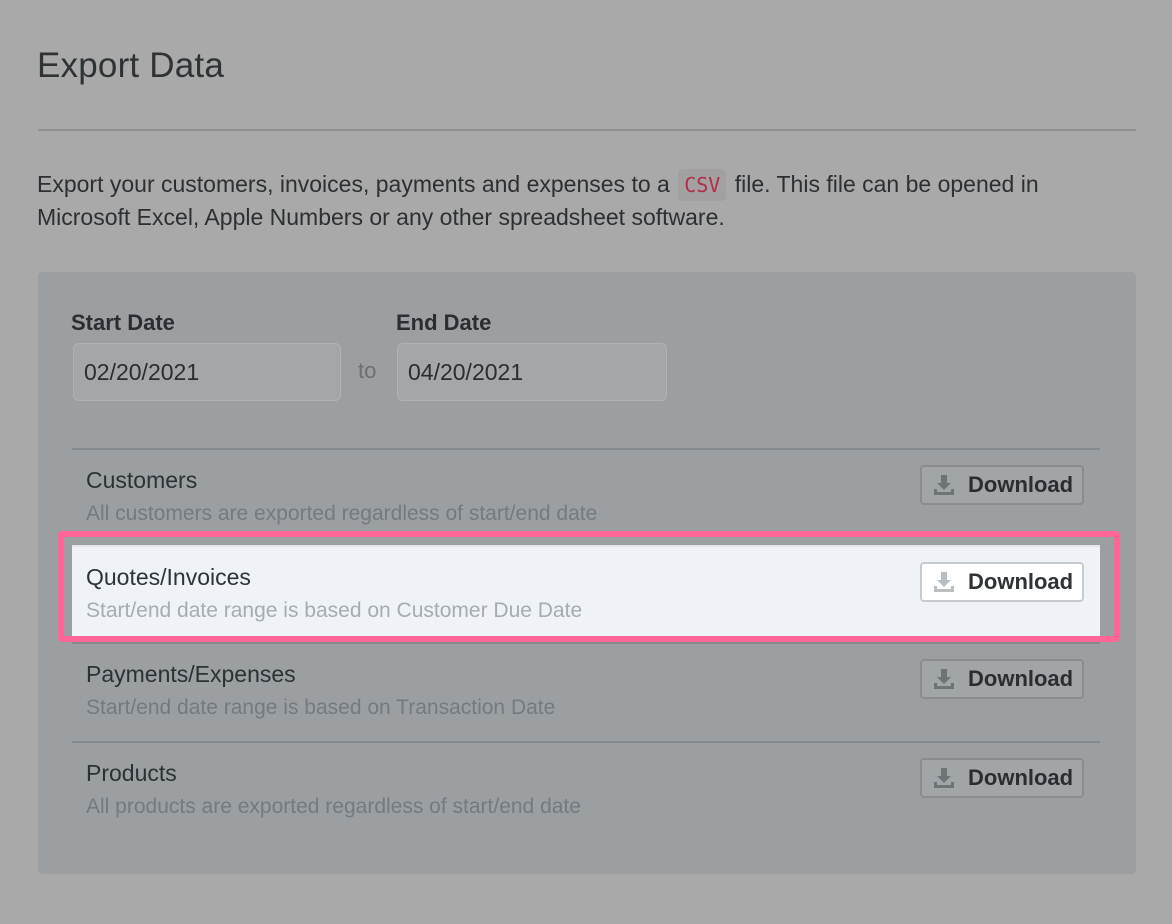 The width and height of the screenshot is (1172, 924). I want to click on export-row-title: Products, so click(131, 773).